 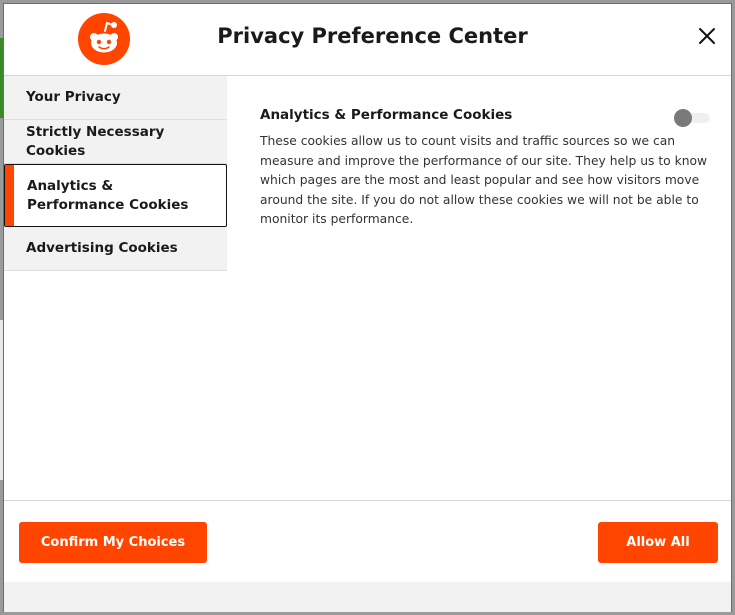 What do you see at coordinates (386, 115) in the screenshot?
I see `category-title: Analytics & Performance Cookies` at bounding box center [386, 115].